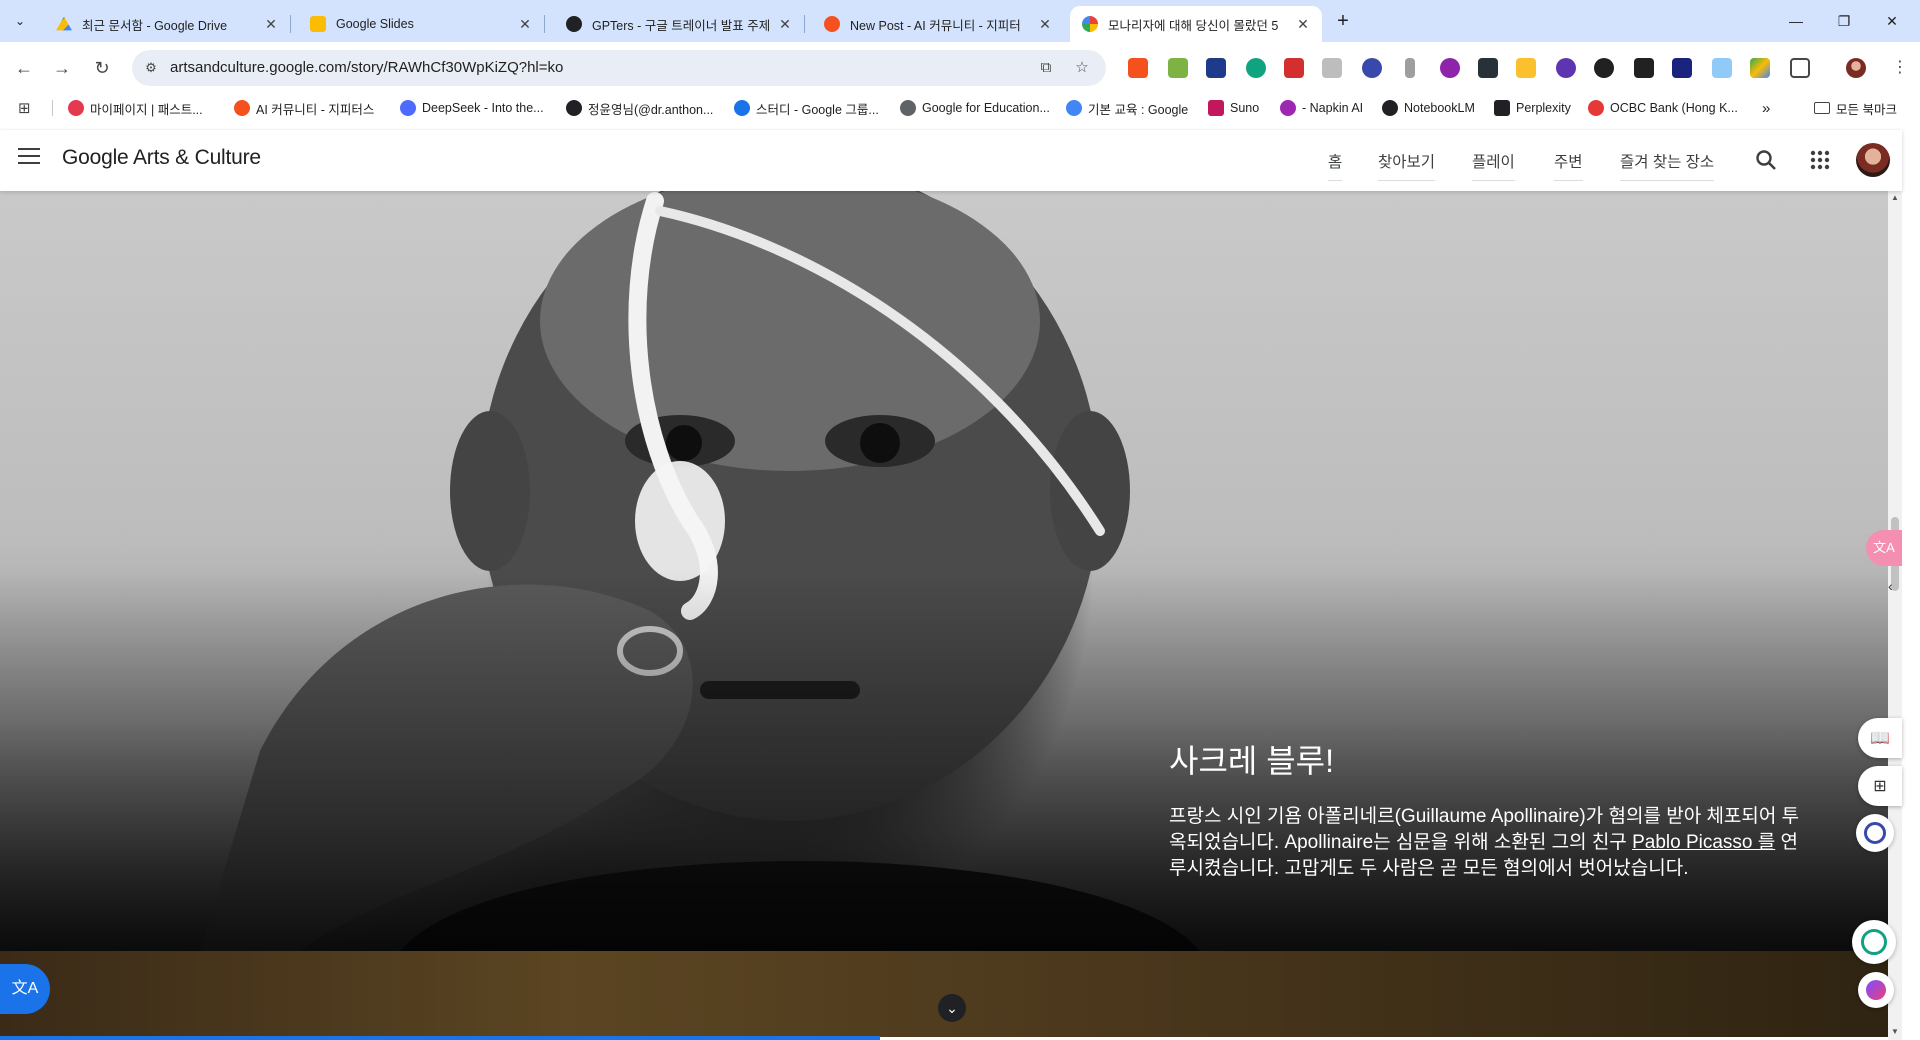  I want to click on search-icon, so click(1766, 160).